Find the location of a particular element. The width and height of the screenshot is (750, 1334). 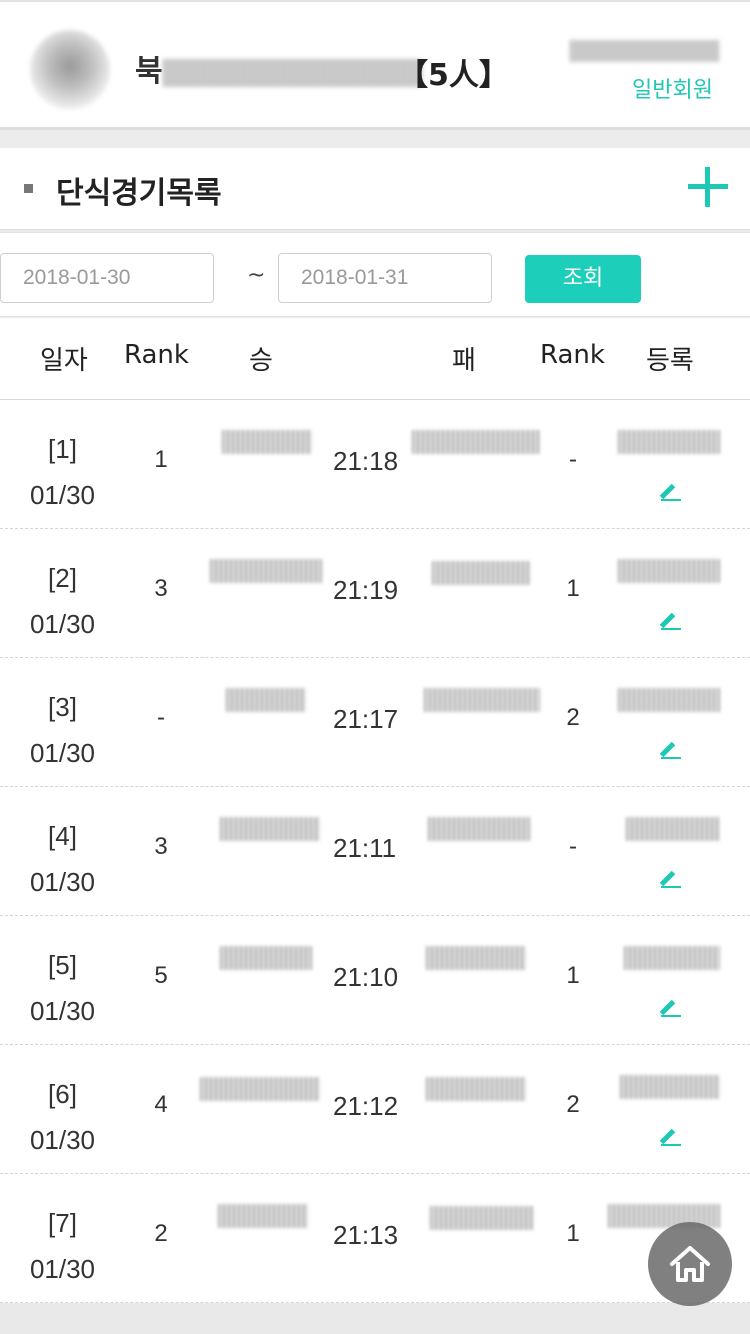

col-register: 등록 is located at coordinates (670, 361).